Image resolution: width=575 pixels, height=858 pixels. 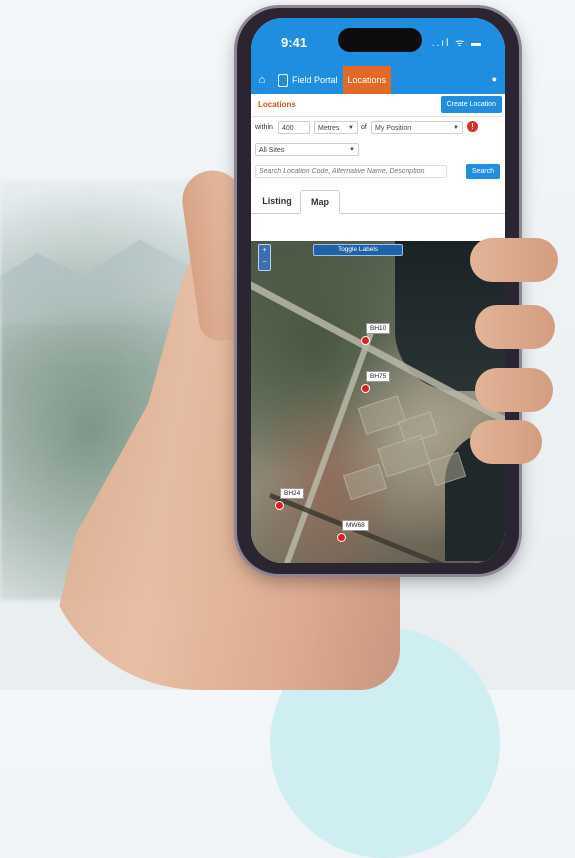 I want to click on nav-field-portal-label: Field Portal, so click(x=315, y=80).